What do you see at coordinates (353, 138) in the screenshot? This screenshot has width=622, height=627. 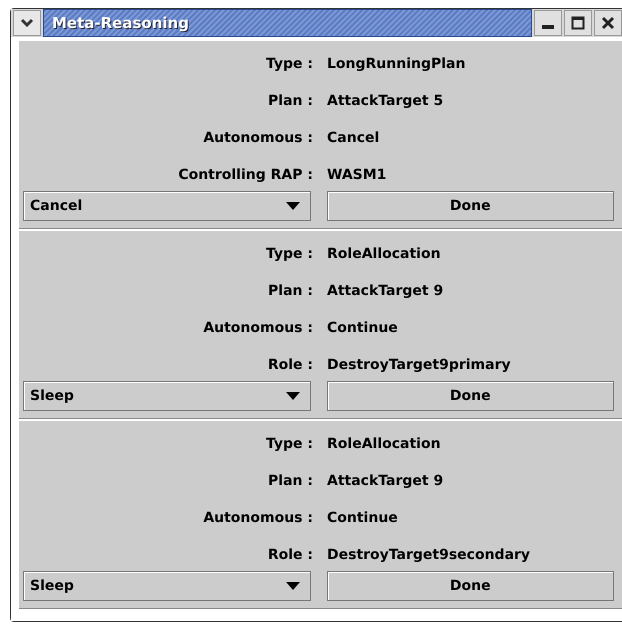 I see `field-value: Cancel` at bounding box center [353, 138].